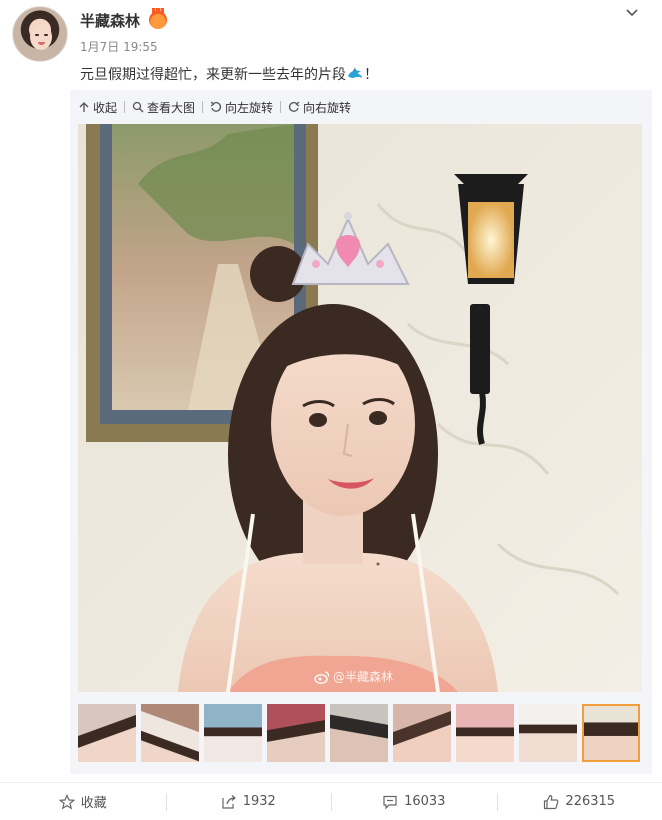  I want to click on share-icon, so click(229, 801).